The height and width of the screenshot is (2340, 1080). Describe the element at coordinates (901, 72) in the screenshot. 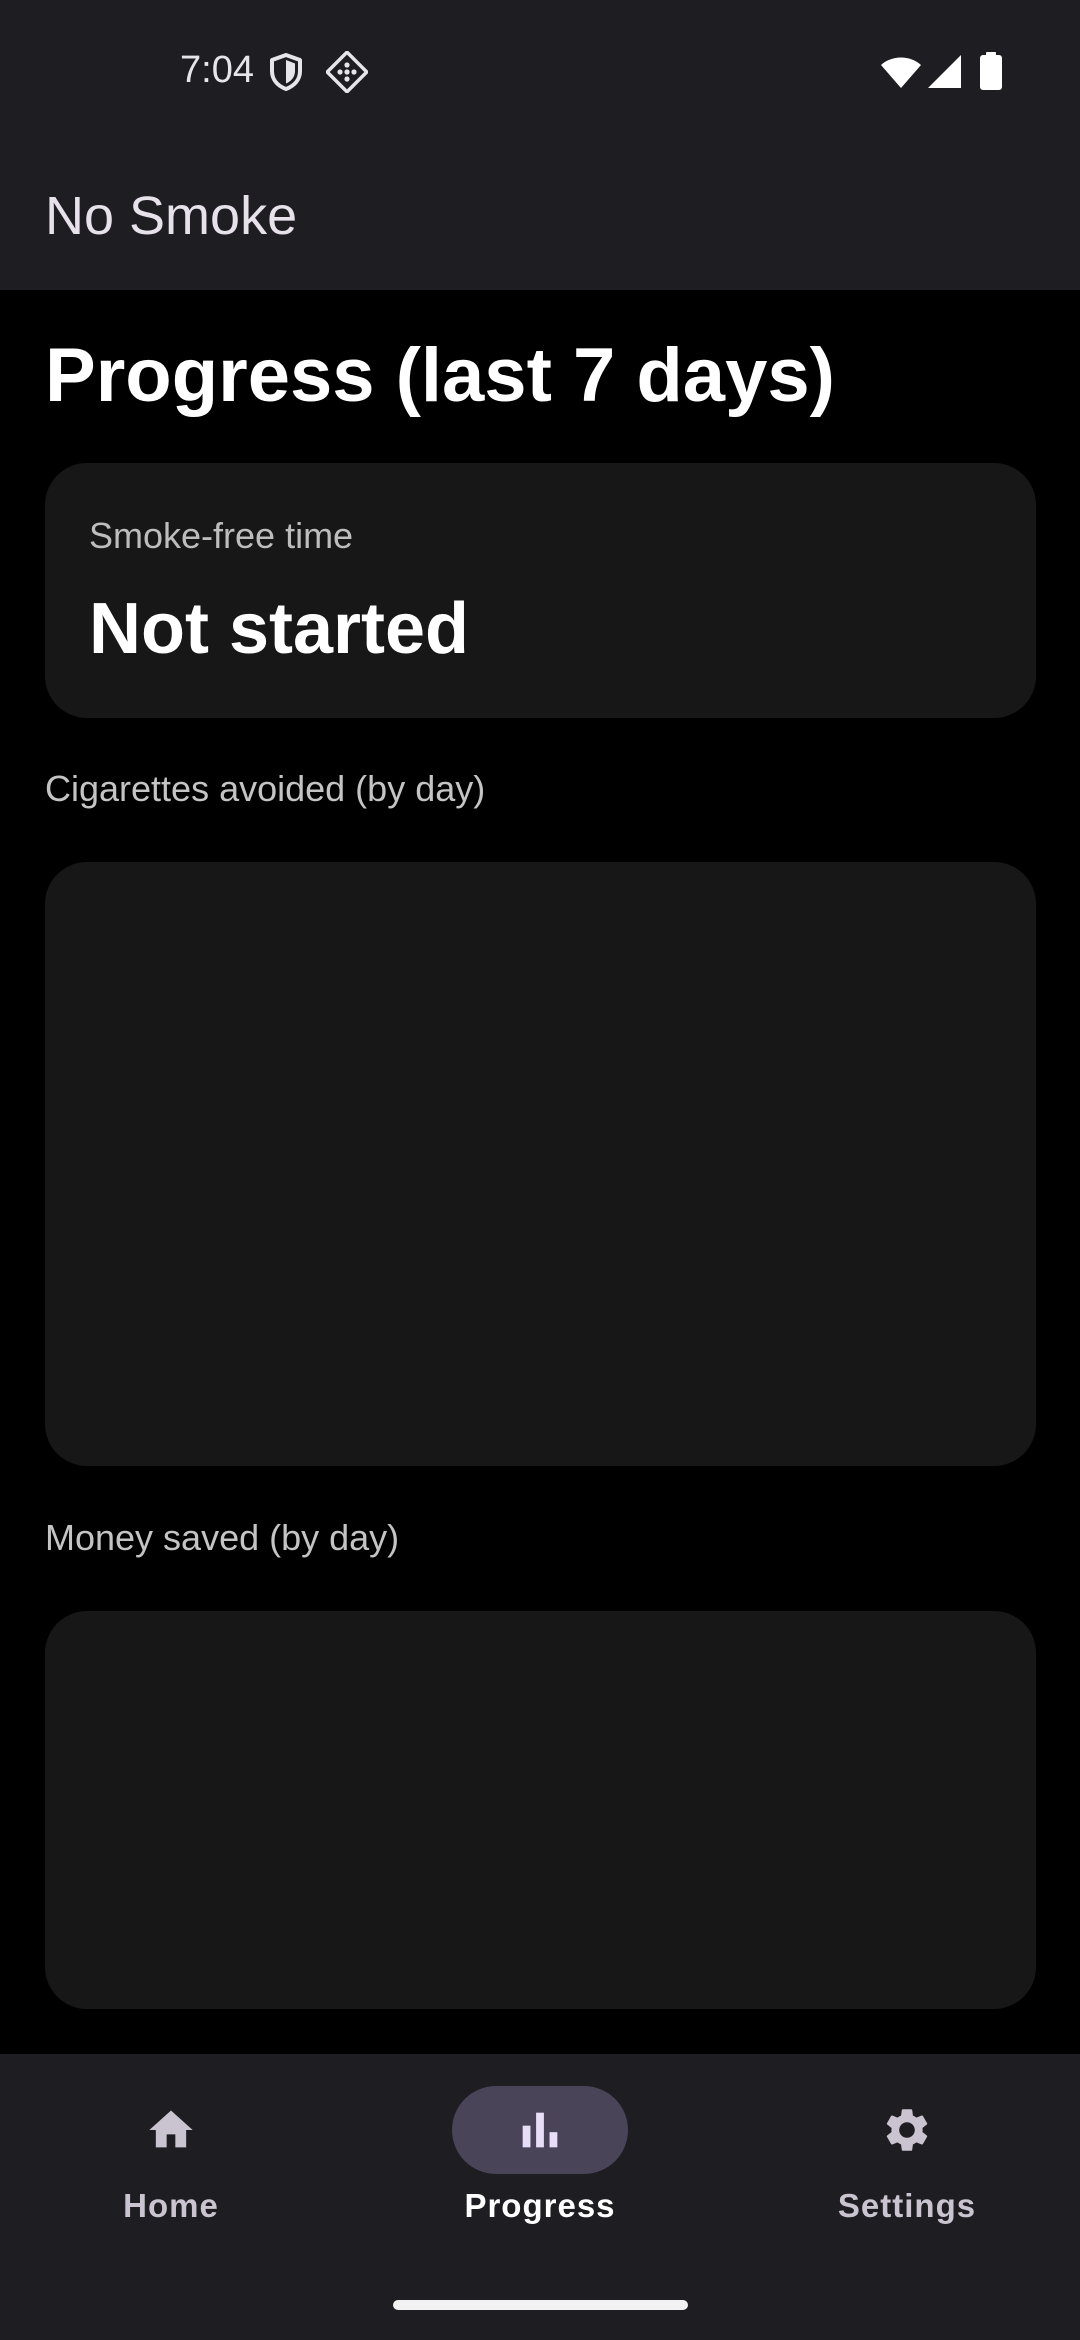

I see `wifi-icon` at that location.